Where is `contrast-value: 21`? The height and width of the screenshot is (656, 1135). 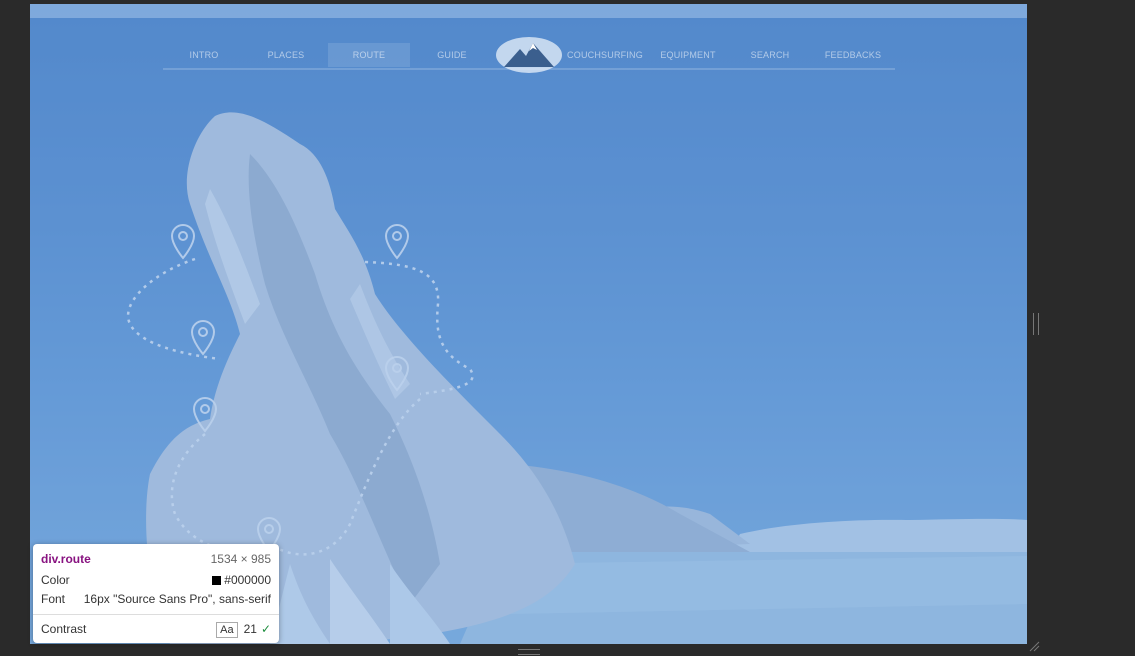
contrast-value: 21 is located at coordinates (250, 629).